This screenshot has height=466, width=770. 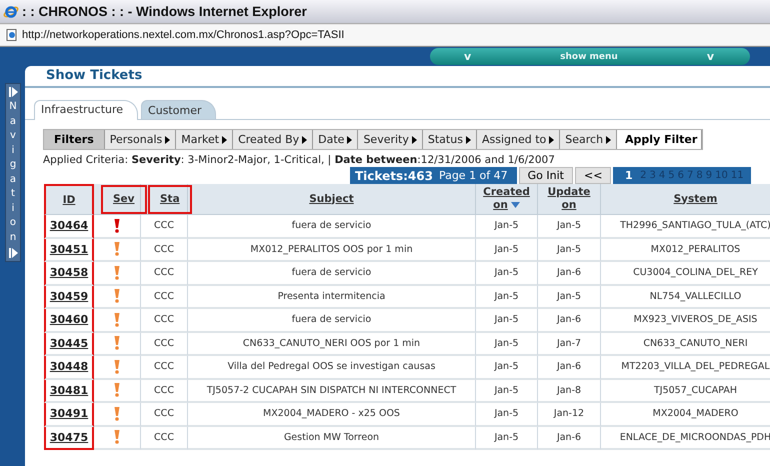 What do you see at coordinates (140, 139) in the screenshot?
I see `filter-menu: Personals` at bounding box center [140, 139].